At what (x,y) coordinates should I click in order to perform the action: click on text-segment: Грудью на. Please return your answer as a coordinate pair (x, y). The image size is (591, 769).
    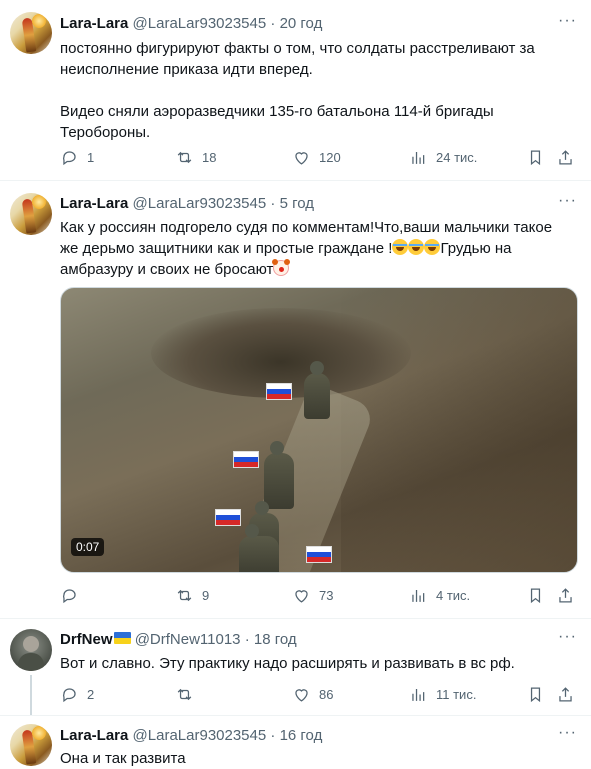
    Looking at the image, I should click on (476, 248).